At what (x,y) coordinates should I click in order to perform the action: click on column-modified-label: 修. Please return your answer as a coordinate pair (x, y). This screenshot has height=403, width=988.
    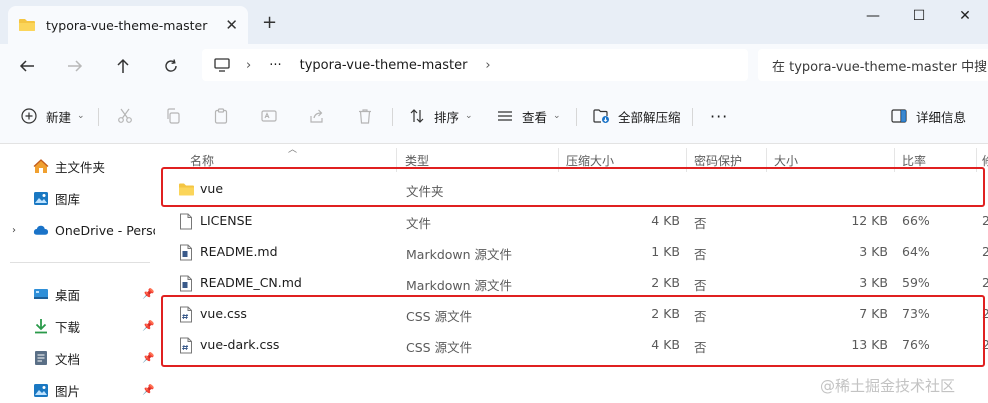
    Looking at the image, I should click on (985, 160).